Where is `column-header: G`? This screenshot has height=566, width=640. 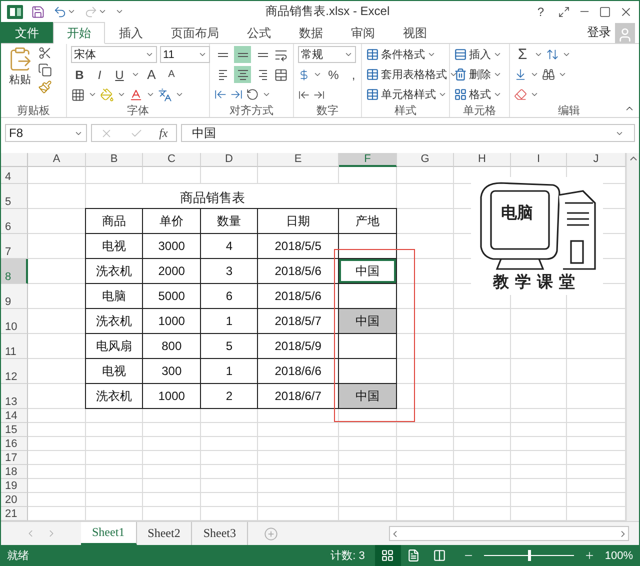
column-header: G is located at coordinates (425, 160).